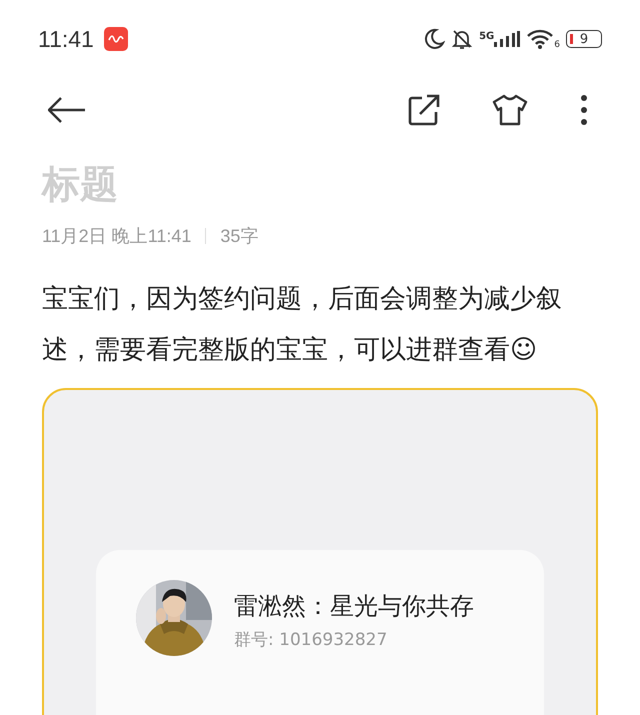 The image size is (640, 715). I want to click on wifi-icon, so click(540, 39).